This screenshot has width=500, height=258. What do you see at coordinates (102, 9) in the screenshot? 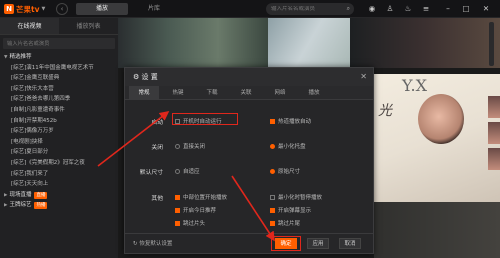
I see `tab-play: 播放` at bounding box center [102, 9].